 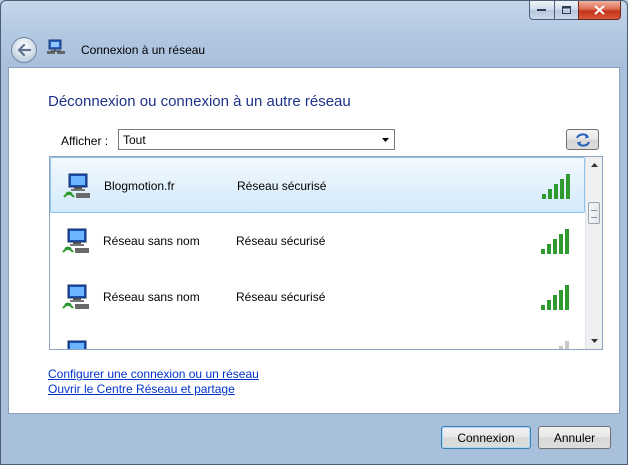 I want to click on refresh-icon, so click(x=582, y=139).